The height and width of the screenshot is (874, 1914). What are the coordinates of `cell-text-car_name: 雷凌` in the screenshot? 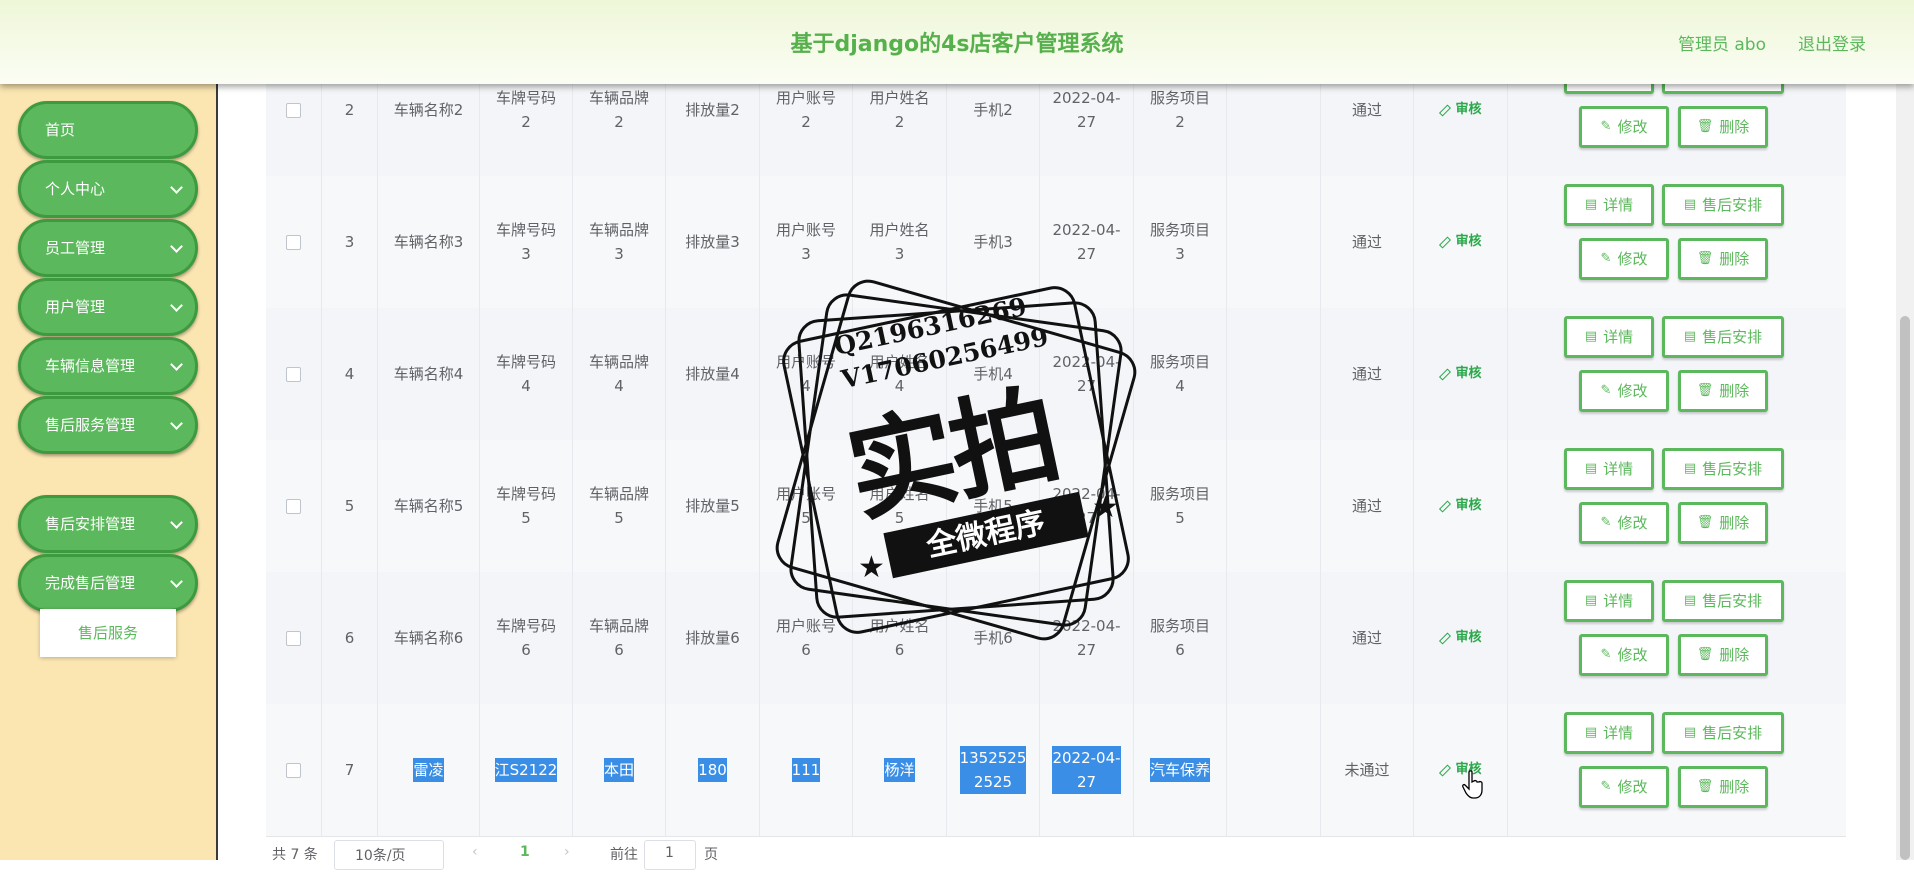 It's located at (428, 770).